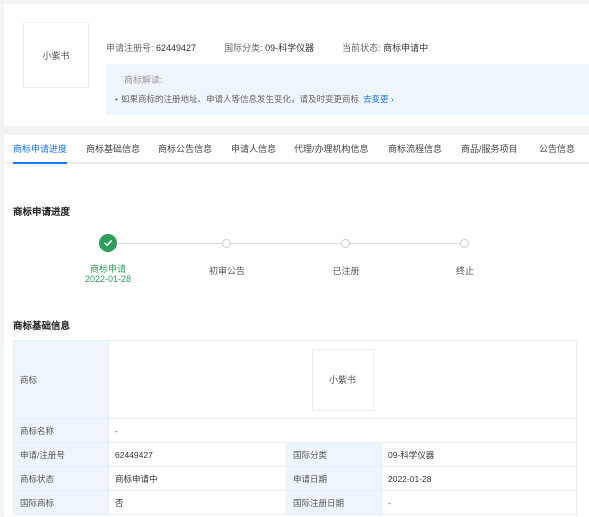 The image size is (589, 517). What do you see at coordinates (479, 502) in the screenshot?
I see `intl-reg-date-cell: -` at bounding box center [479, 502].